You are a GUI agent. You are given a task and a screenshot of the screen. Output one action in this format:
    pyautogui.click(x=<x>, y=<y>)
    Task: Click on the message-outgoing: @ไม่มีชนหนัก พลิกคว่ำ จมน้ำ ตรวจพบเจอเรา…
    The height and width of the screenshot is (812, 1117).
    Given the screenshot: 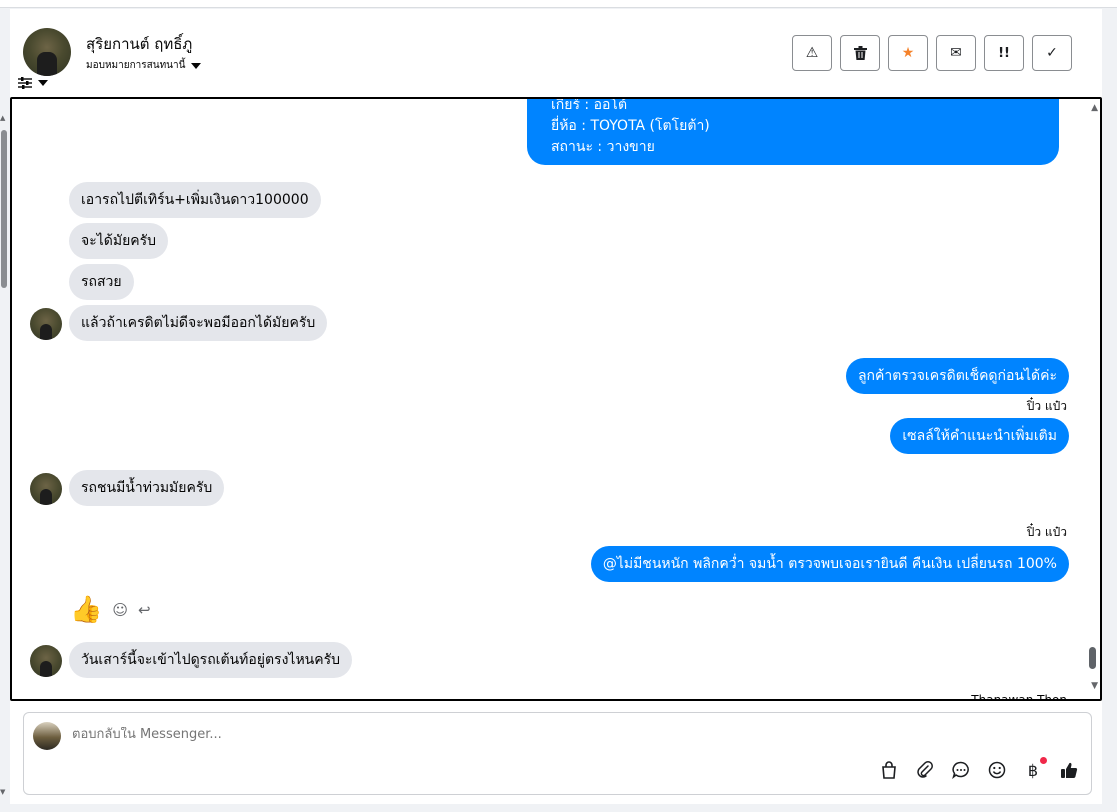 What is the action you would take?
    pyautogui.click(x=829, y=564)
    